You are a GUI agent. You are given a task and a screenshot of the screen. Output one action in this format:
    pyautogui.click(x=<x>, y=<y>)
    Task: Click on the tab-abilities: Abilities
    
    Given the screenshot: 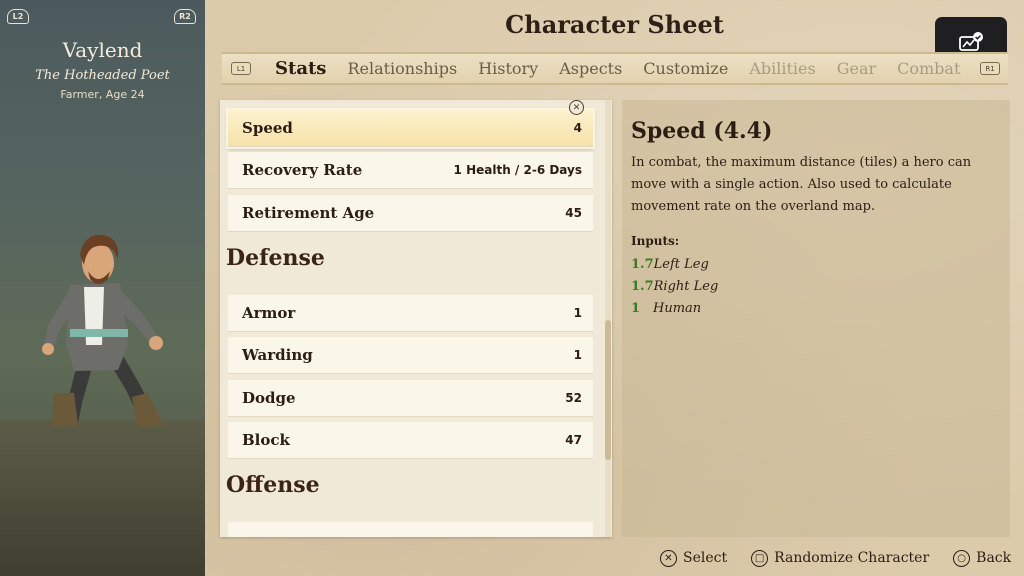 What is the action you would take?
    pyautogui.click(x=782, y=68)
    